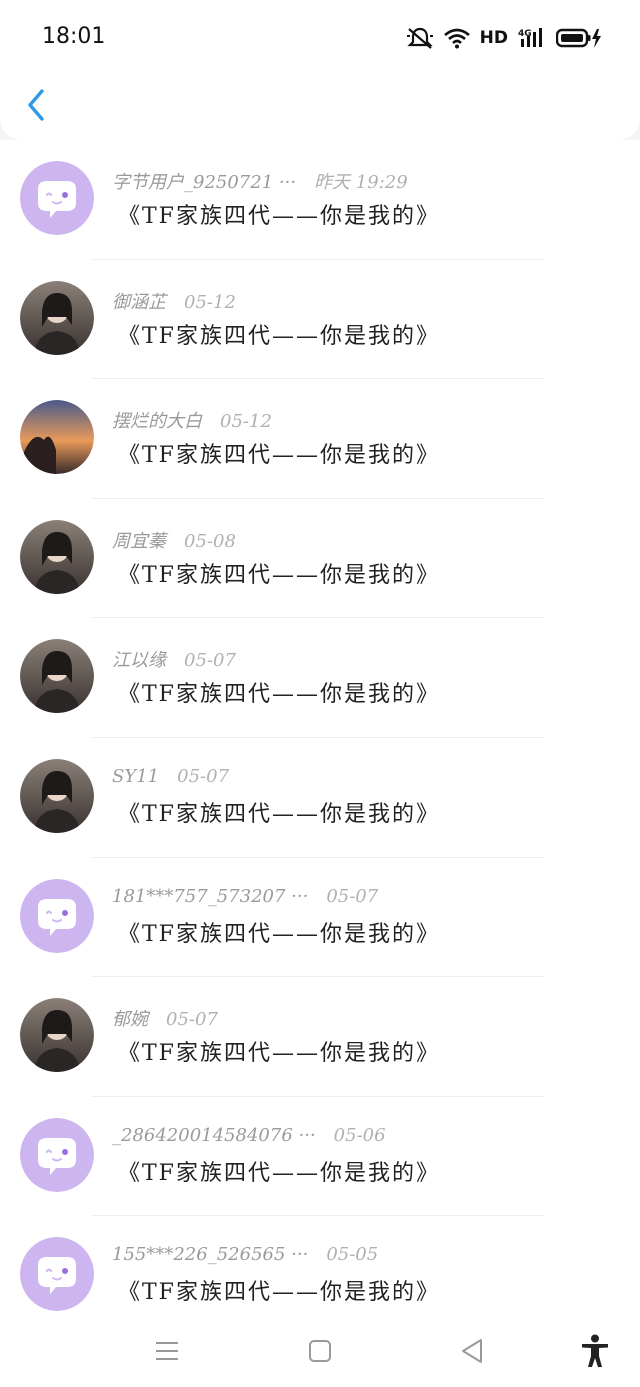  I want to click on nav-accessibility-button, so click(595, 1351).